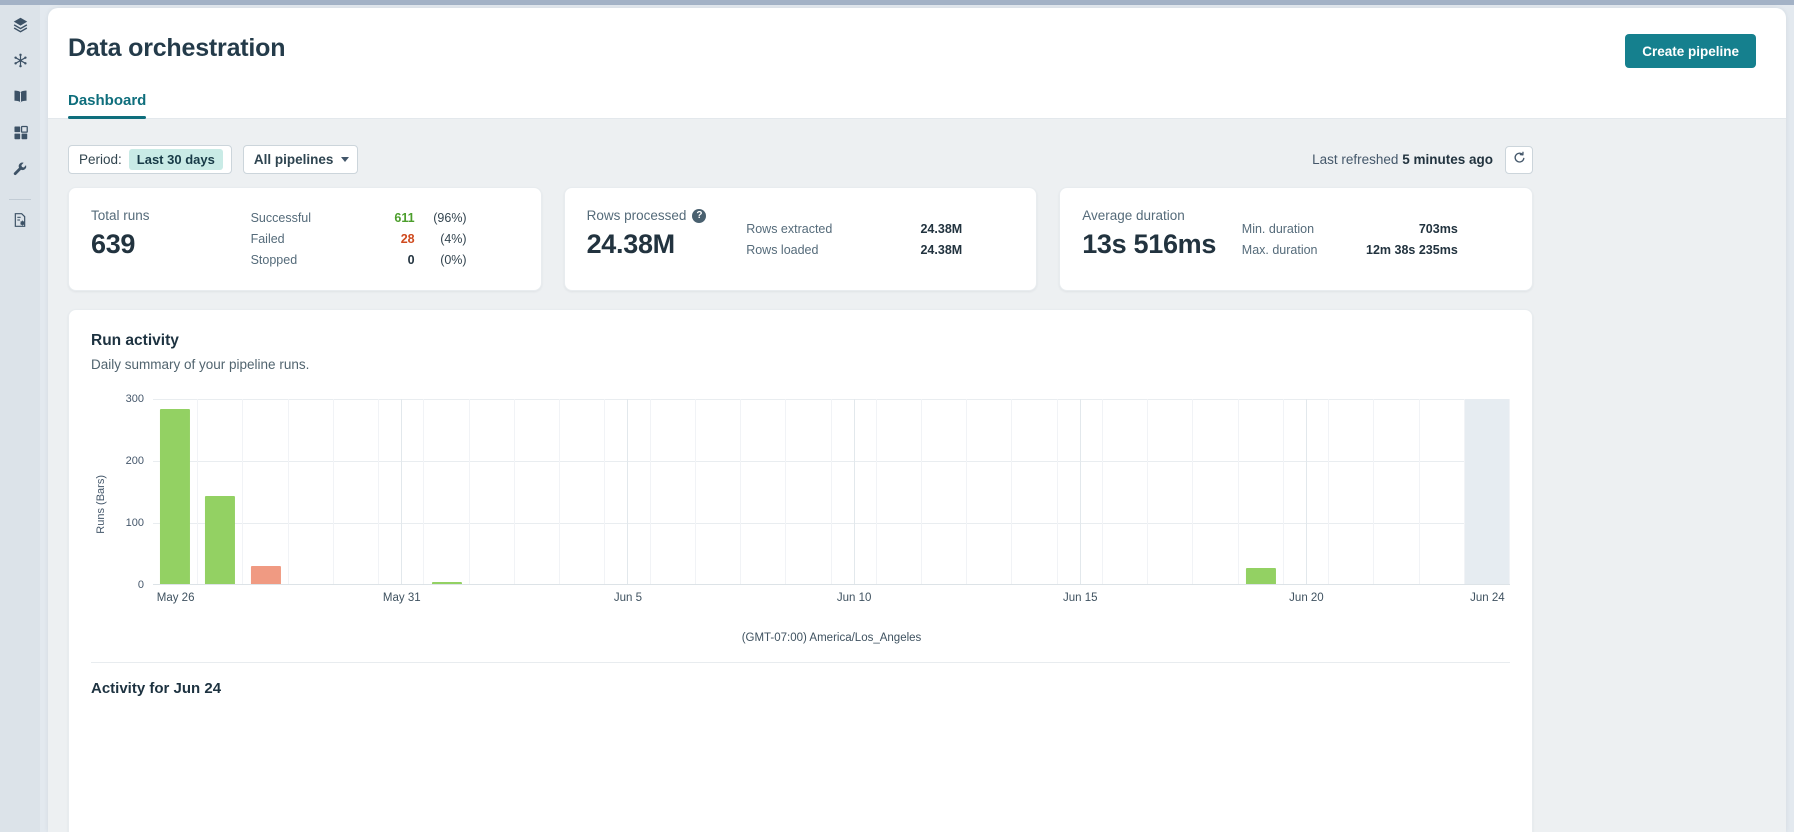  Describe the element at coordinates (359, 218) in the screenshot. I see `successful-row: Successful 611 (96%)` at that location.